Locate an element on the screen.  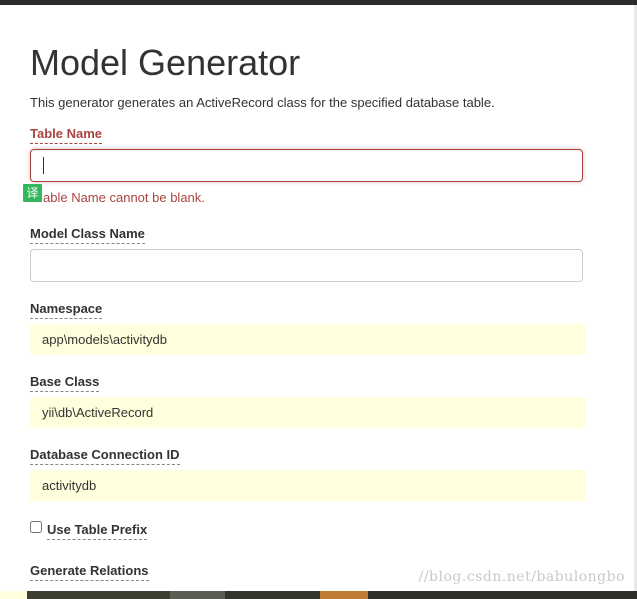
use-table-prefix-label: Use Table Prefix is located at coordinates (97, 531).